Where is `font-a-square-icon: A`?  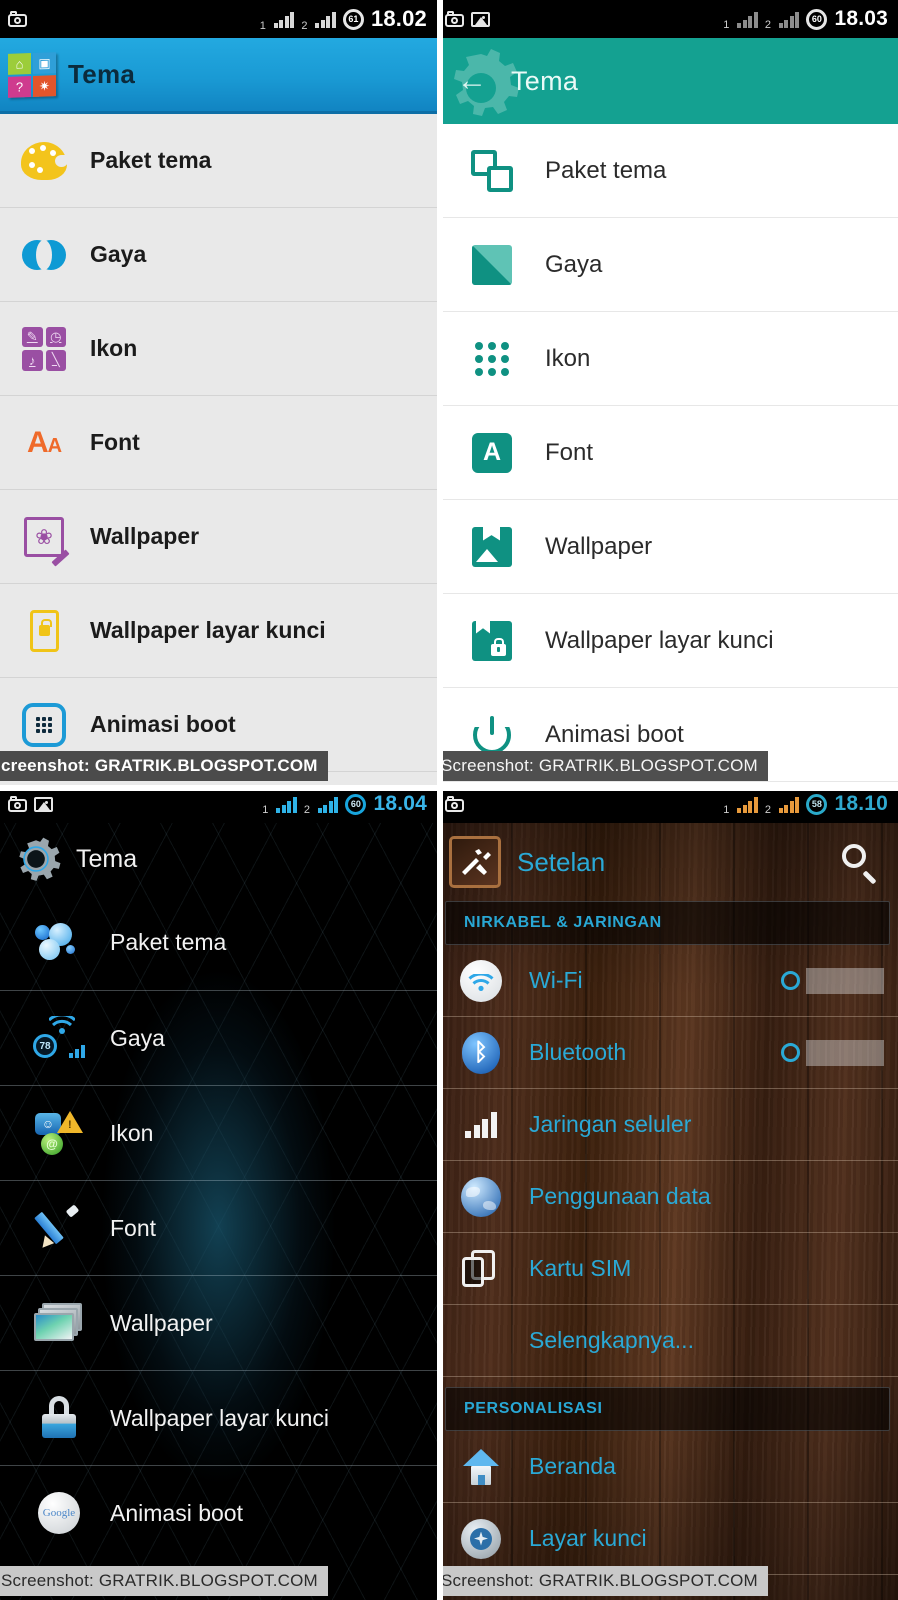 font-a-square-icon: A is located at coordinates (492, 453).